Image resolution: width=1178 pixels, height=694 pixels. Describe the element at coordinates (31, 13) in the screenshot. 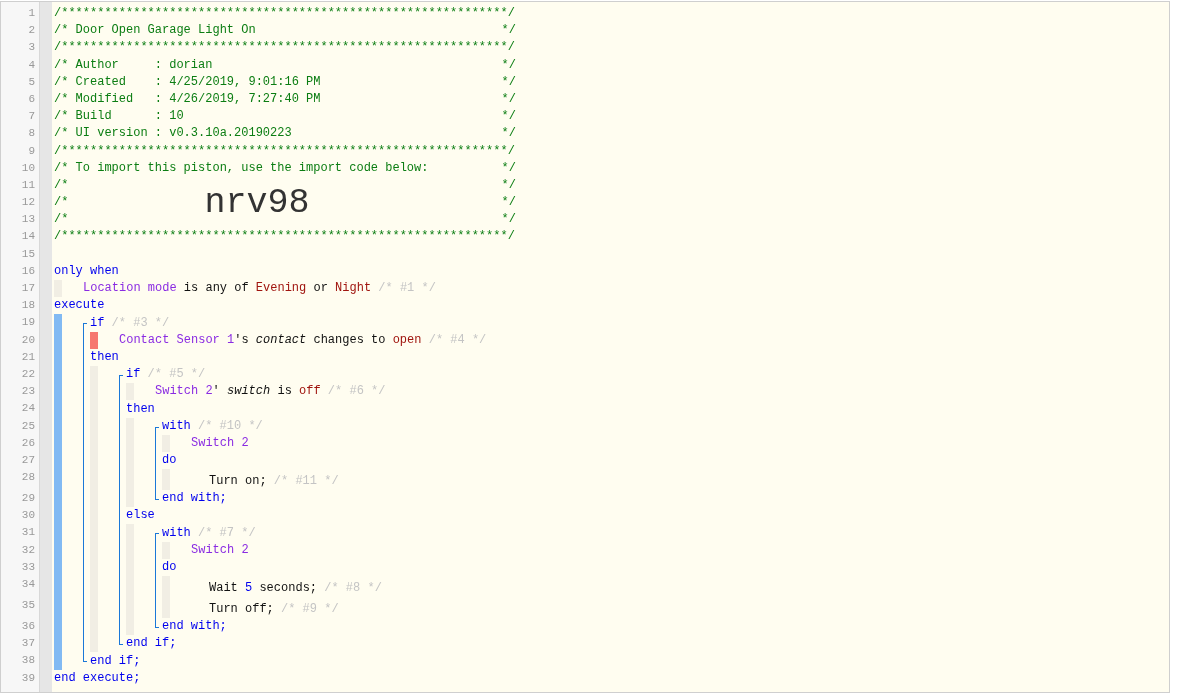

I see `line-number: 1` at that location.